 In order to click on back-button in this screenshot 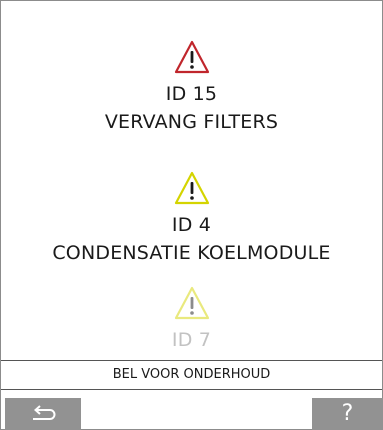, I will do `click(43, 414)`.